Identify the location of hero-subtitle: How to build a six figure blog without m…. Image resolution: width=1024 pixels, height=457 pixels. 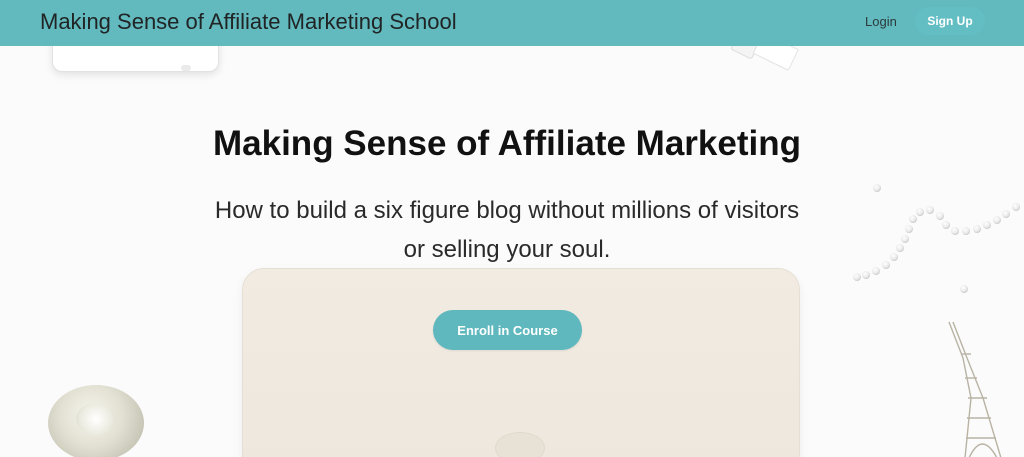
(507, 230).